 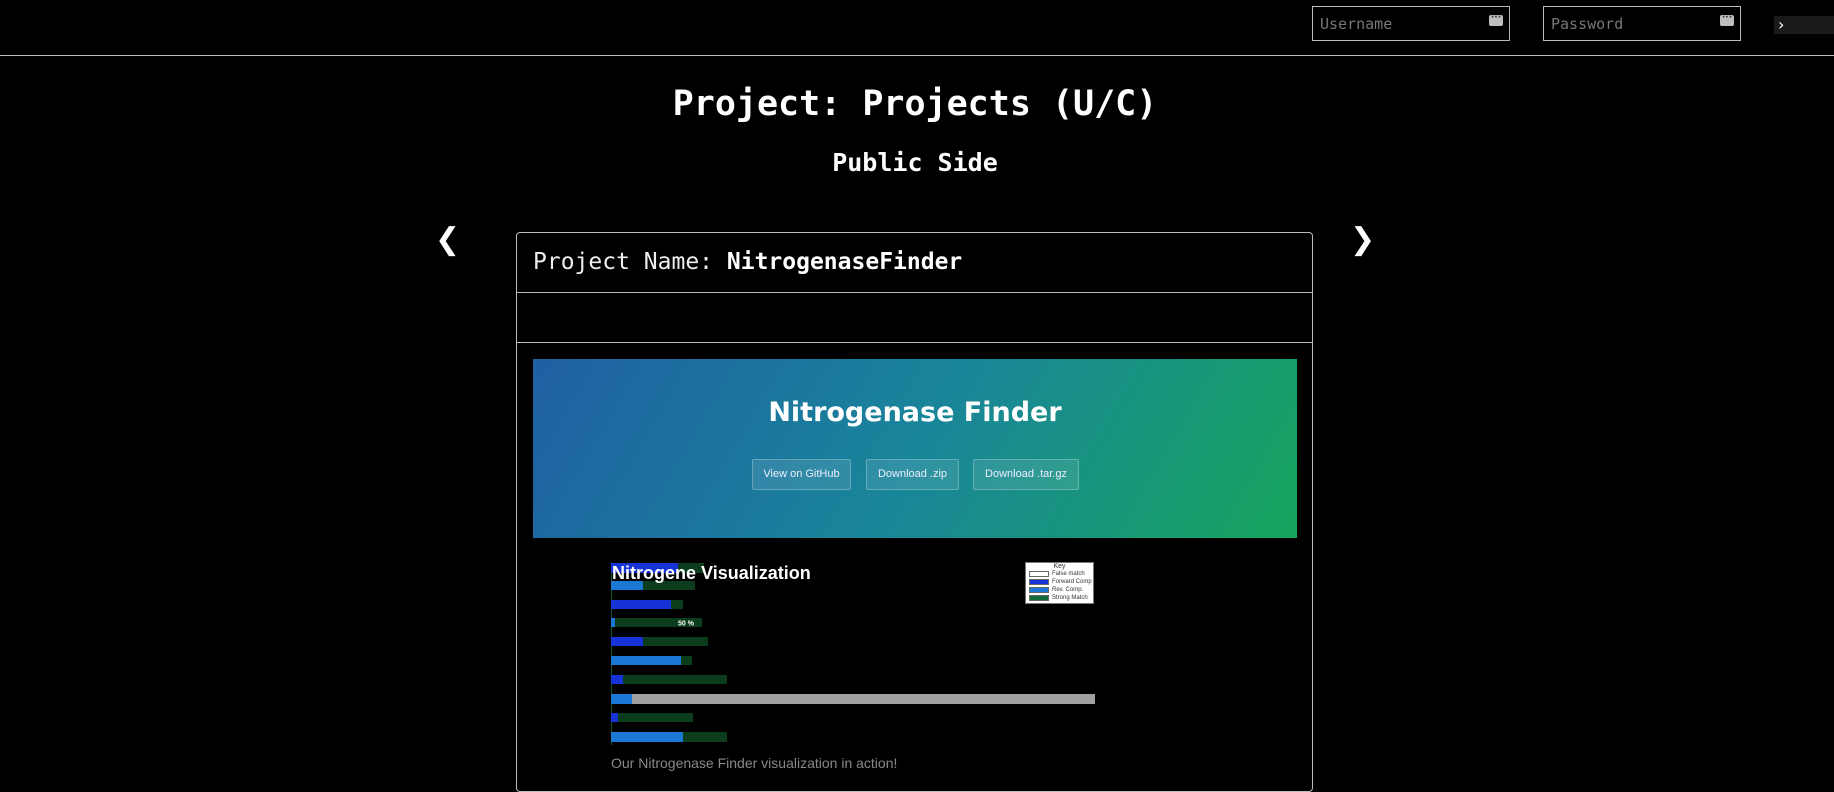 What do you see at coordinates (915, 412) in the screenshot?
I see `hero-title: Nitrogenase Finder` at bounding box center [915, 412].